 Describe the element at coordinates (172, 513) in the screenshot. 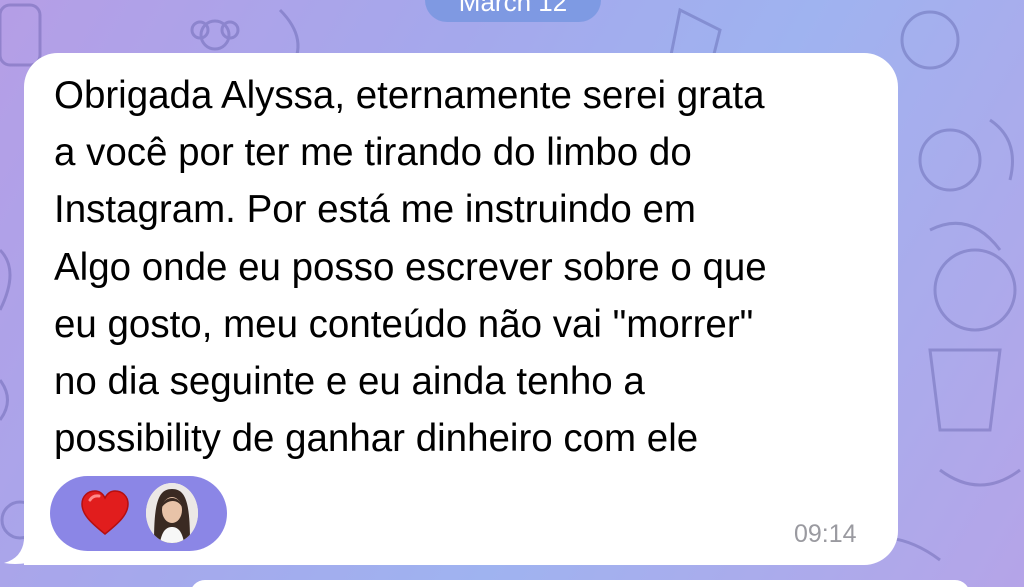

I see `avatar` at that location.